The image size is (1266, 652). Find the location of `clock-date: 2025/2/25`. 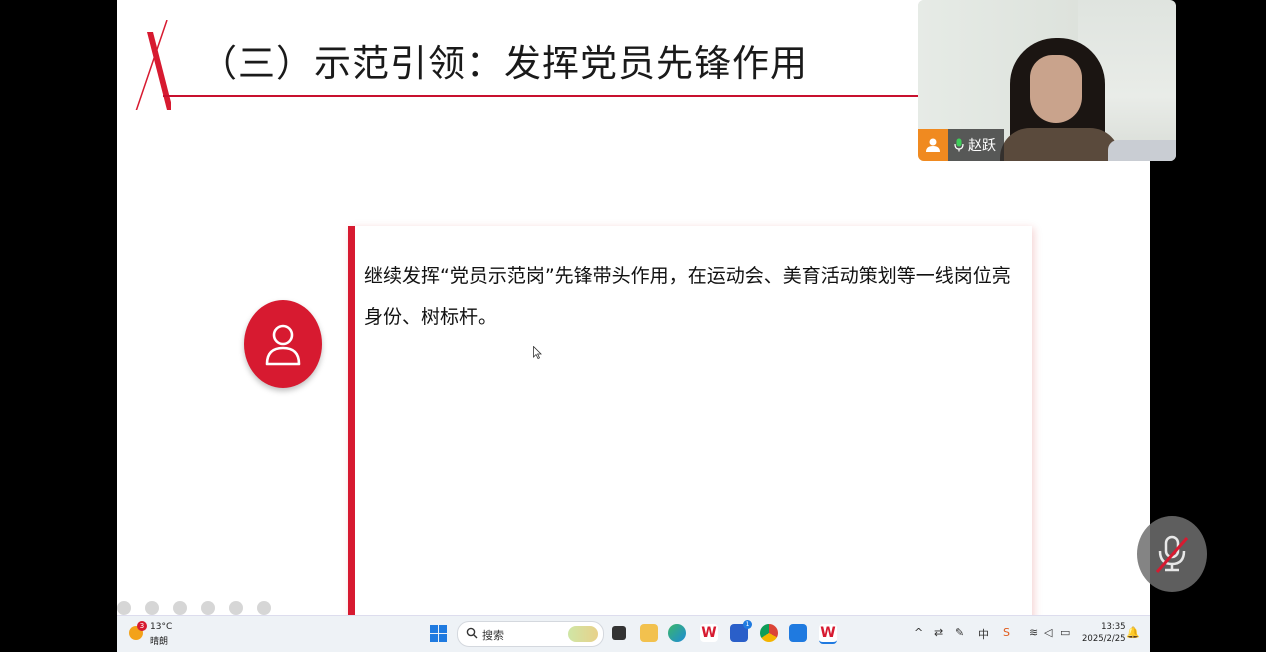

clock-date: 2025/2/25 is located at coordinates (1104, 639).